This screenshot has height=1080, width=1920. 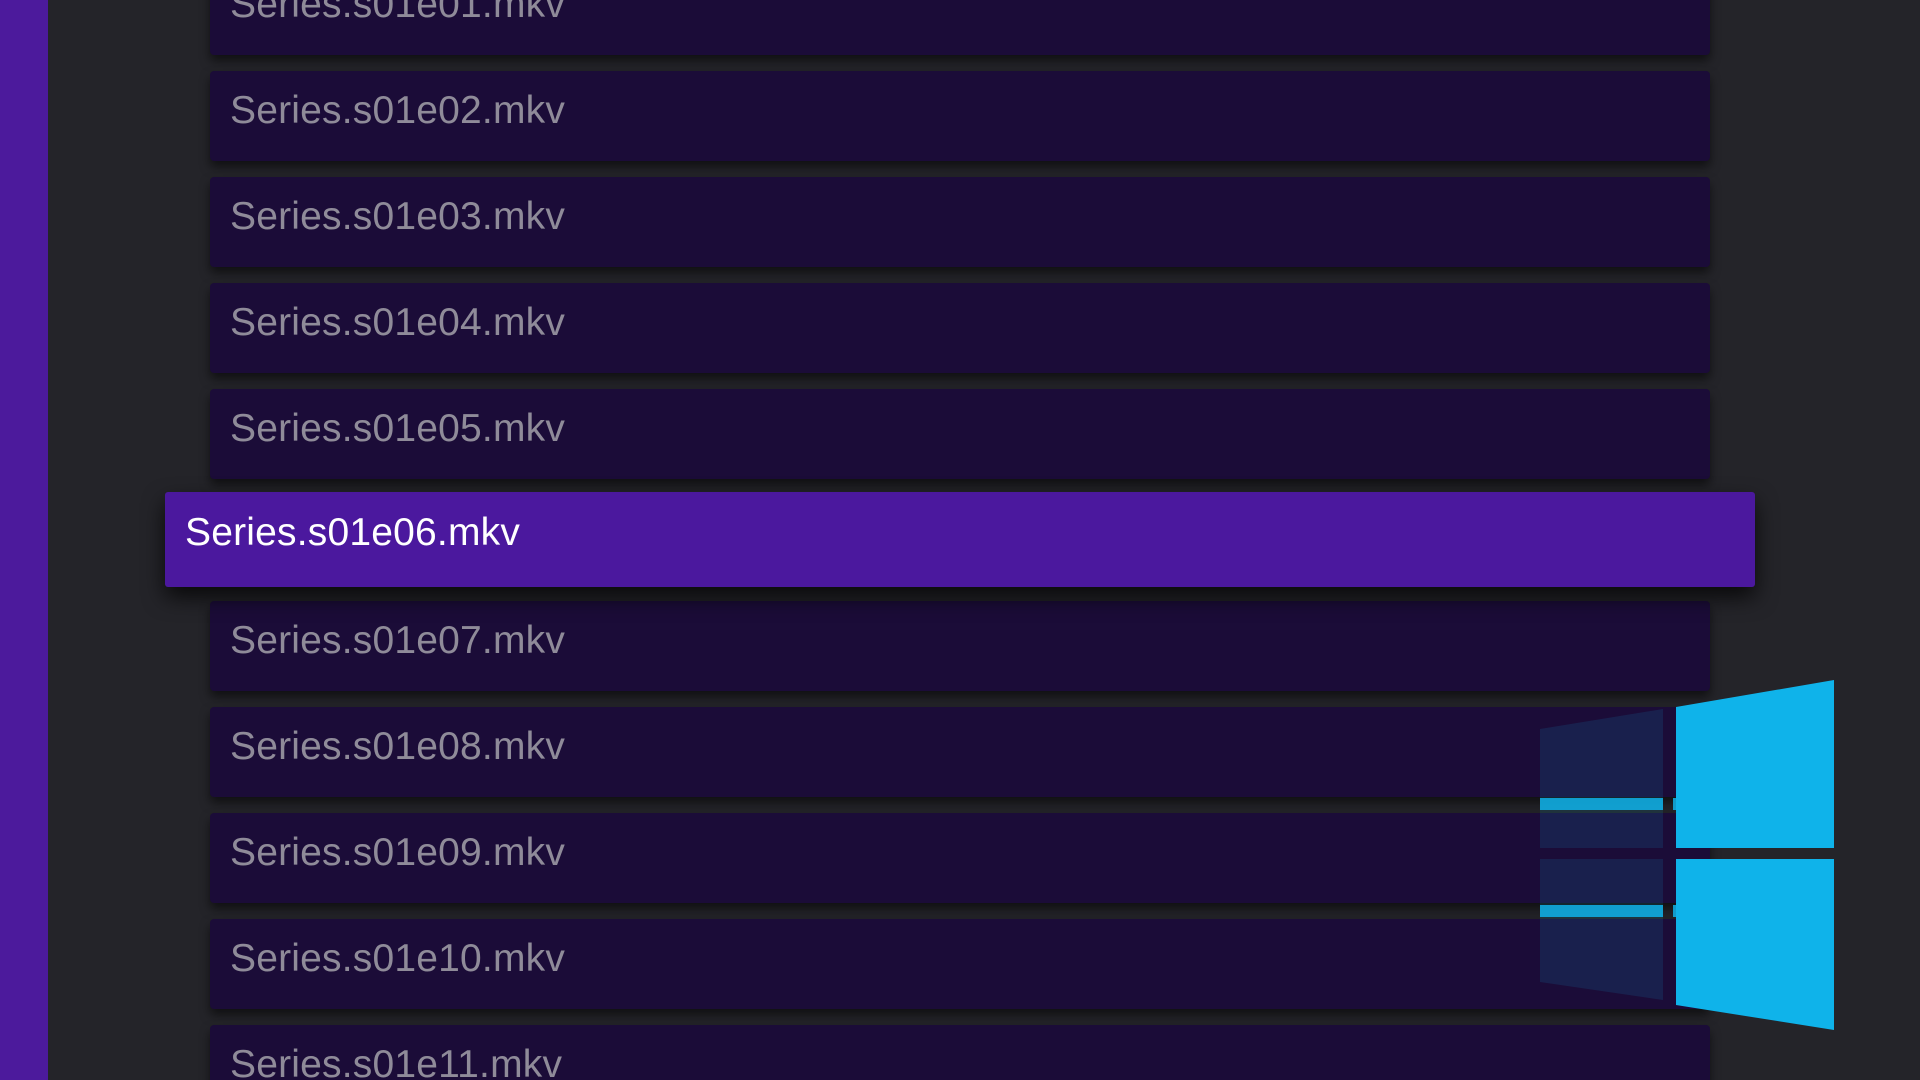 What do you see at coordinates (398, 852) in the screenshot?
I see `list-item-label: Series.s01e09.mkv` at bounding box center [398, 852].